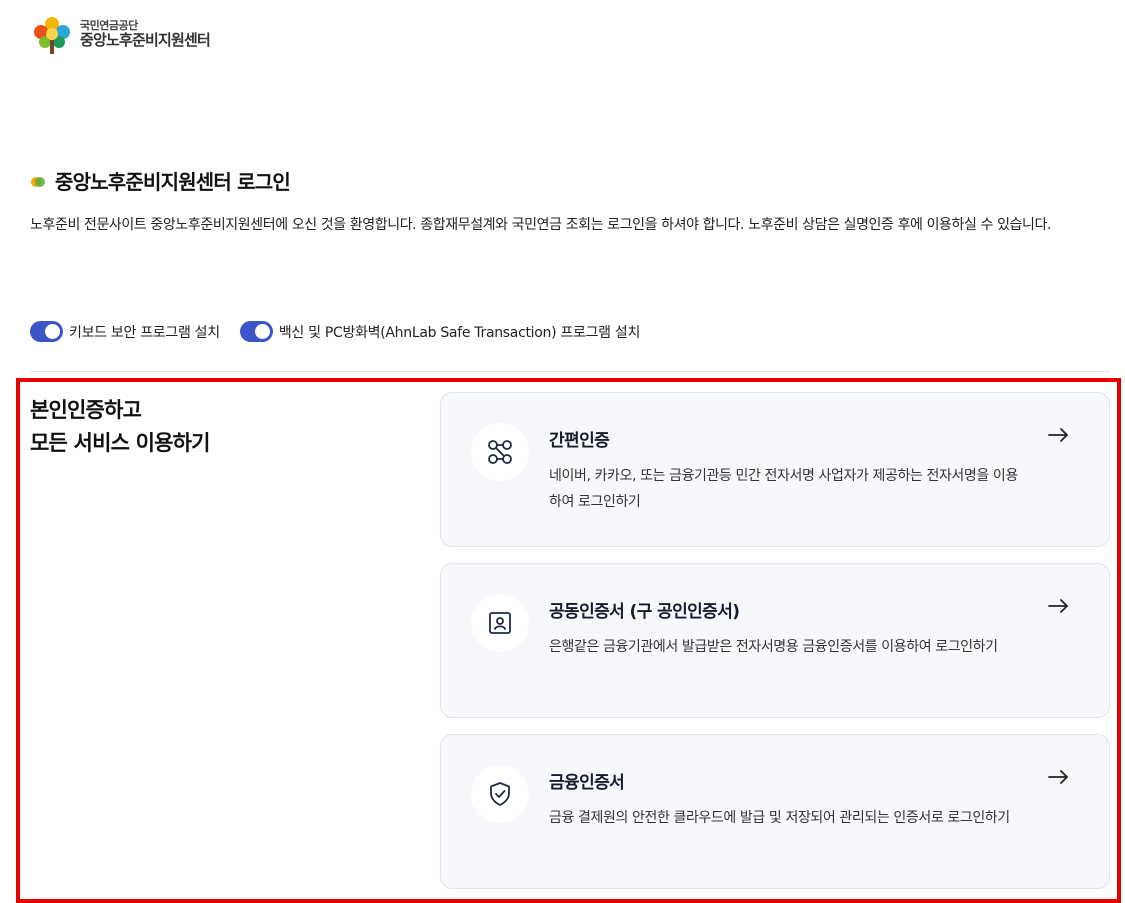  What do you see at coordinates (173, 182) in the screenshot?
I see `page-title-text: 중앙노후준비지원센터 로그인` at bounding box center [173, 182].